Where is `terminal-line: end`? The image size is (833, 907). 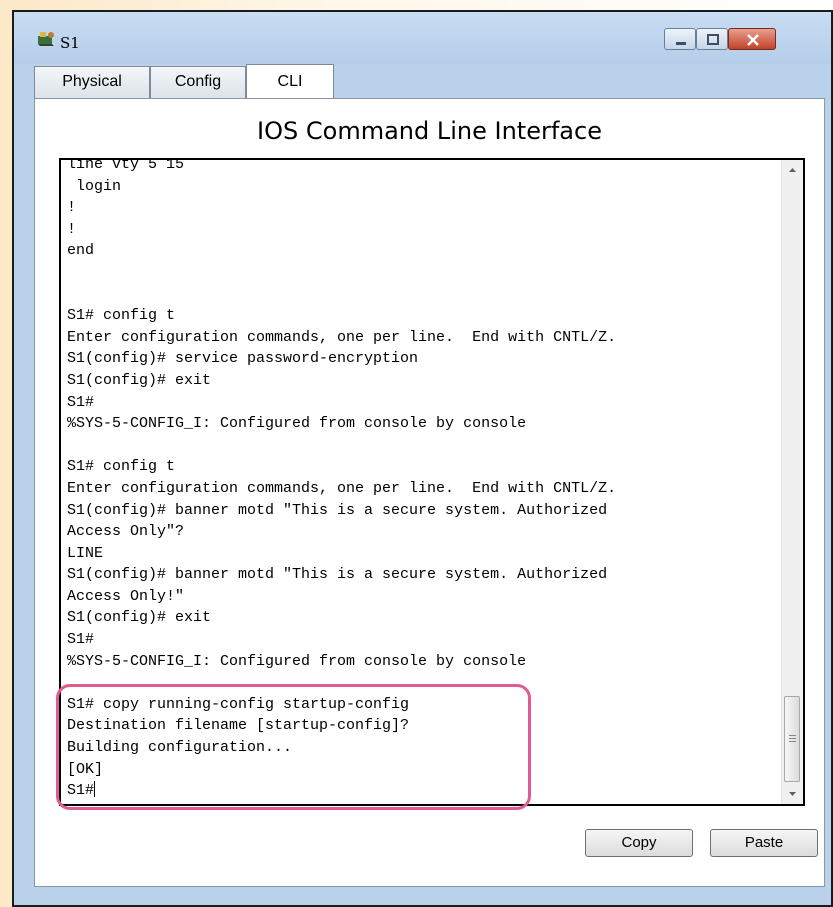
terminal-line: end is located at coordinates (81, 251).